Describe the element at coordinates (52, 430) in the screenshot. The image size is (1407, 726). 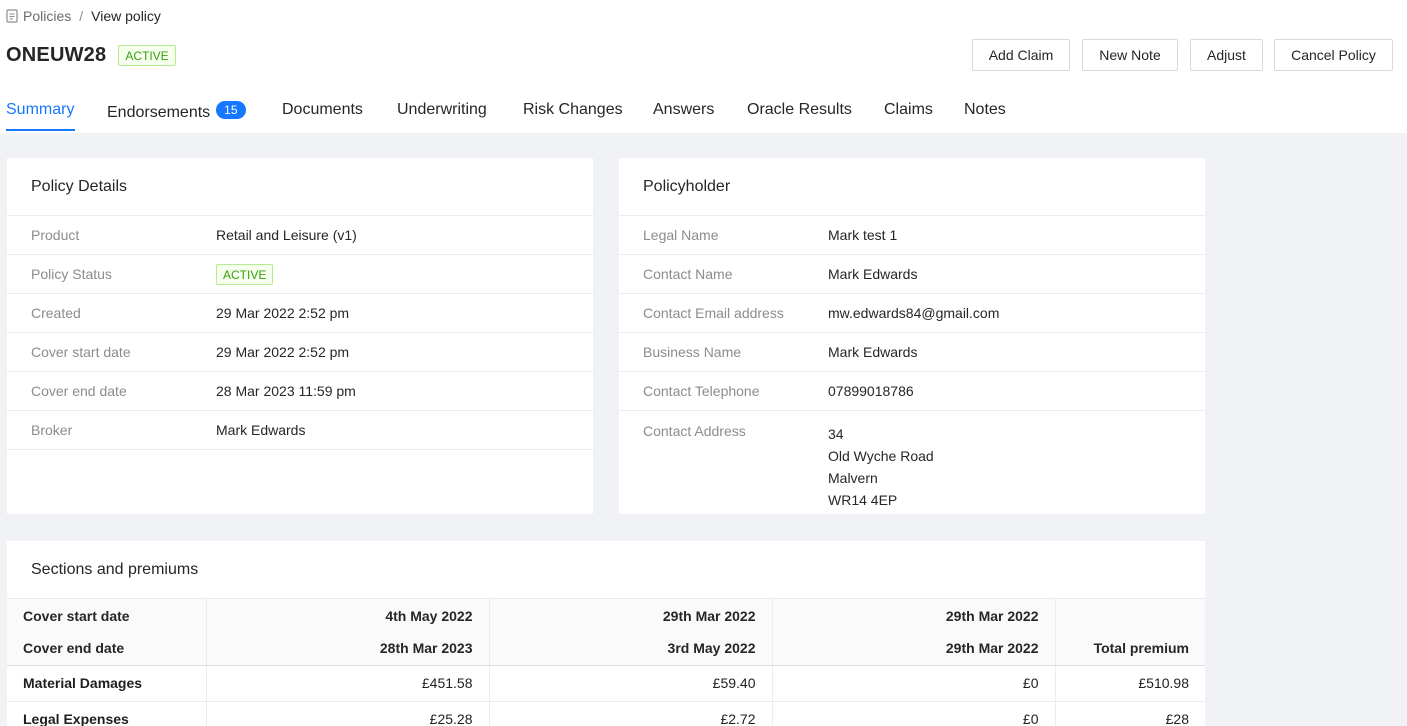
I see `detail-label: Broker` at that location.